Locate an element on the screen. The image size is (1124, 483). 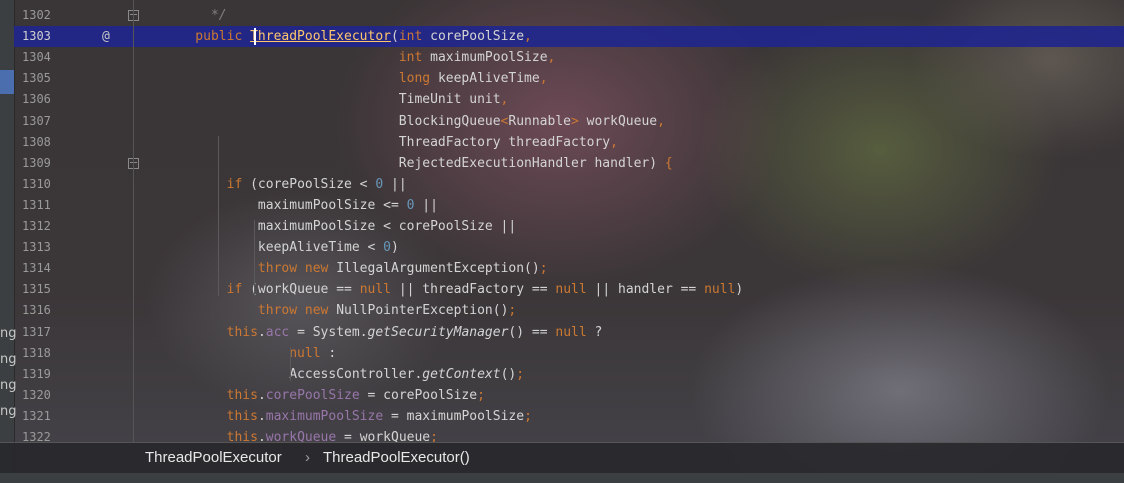
code-text: int maximumPoolSize, is located at coordinates (360, 57).